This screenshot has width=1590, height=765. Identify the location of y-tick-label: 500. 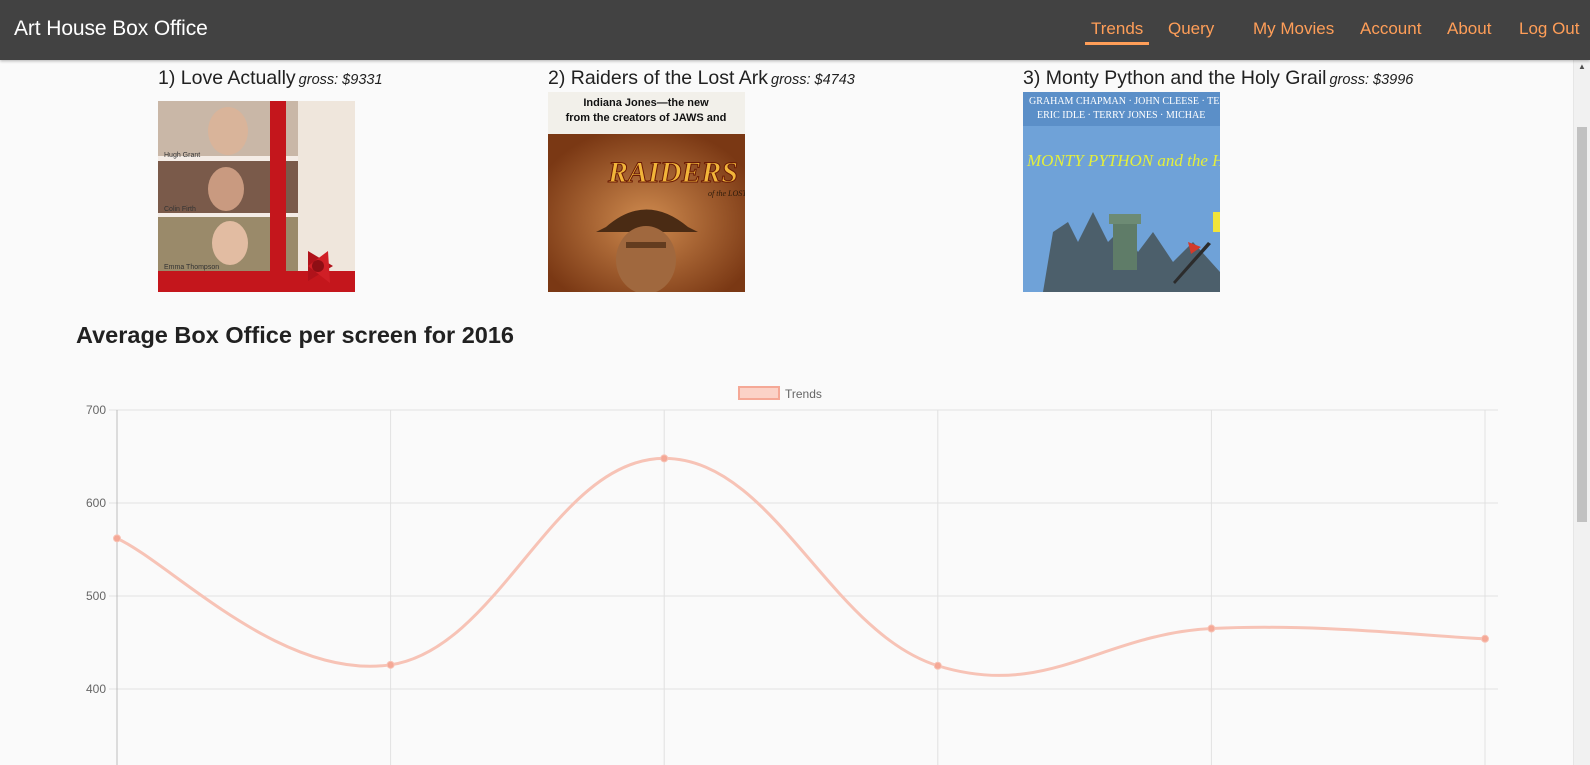
(96, 596).